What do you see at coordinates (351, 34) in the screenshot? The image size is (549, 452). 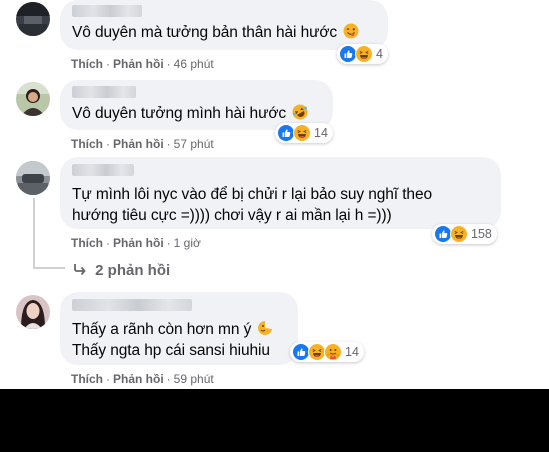 I see `wink-tongue-emoji` at bounding box center [351, 34].